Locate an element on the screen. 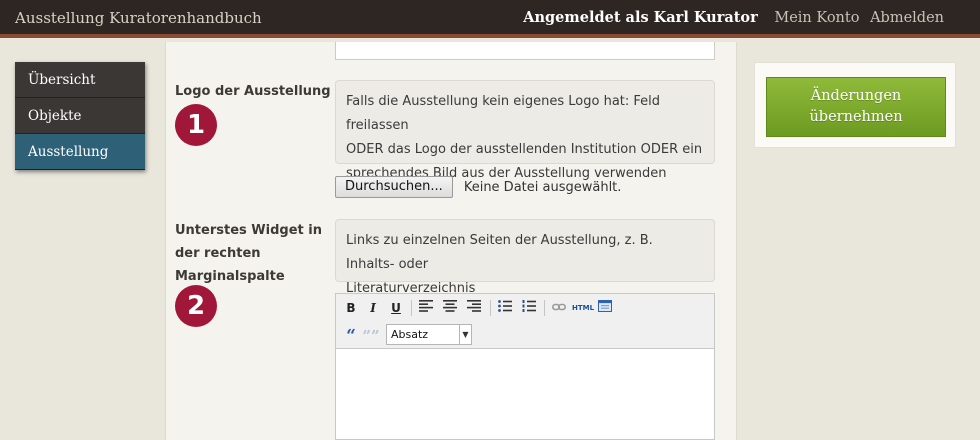 This screenshot has width=980, height=440. logo-file-input: Durchsuchen... Keine Datei ausgewählt. is located at coordinates (478, 187).